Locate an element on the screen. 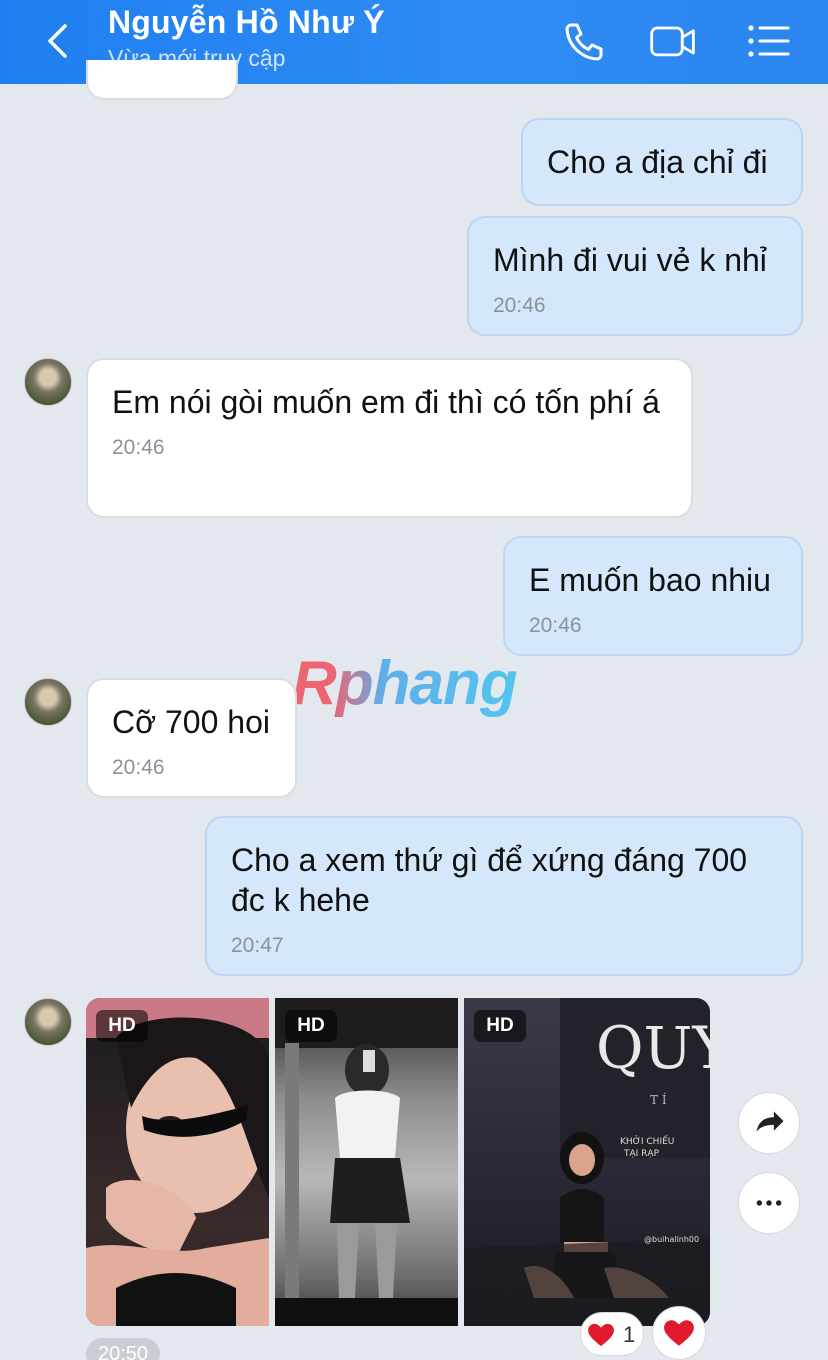 The height and width of the screenshot is (1360, 828). message-time: 20:47 is located at coordinates (257, 945).